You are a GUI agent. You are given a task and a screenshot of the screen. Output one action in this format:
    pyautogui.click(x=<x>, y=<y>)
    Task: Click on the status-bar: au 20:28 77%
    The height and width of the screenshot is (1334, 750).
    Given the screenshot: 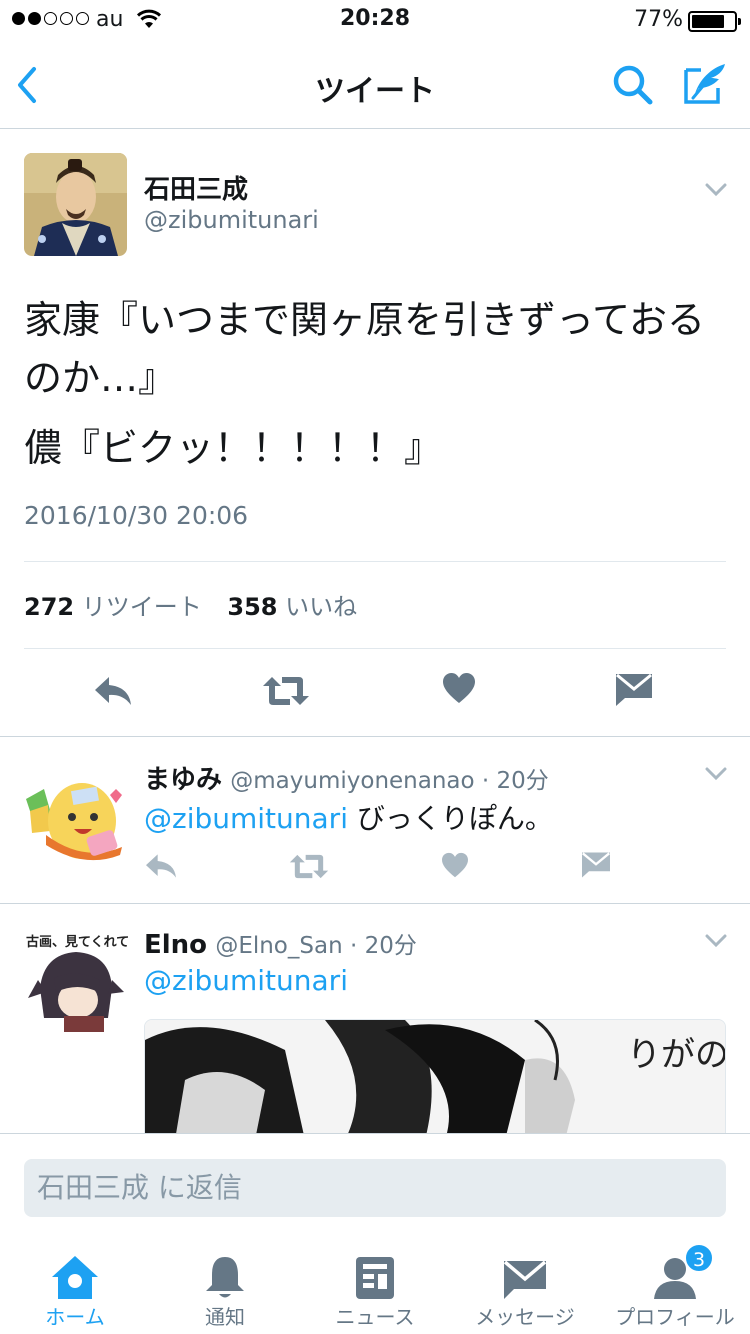 What is the action you would take?
    pyautogui.click(x=375, y=20)
    